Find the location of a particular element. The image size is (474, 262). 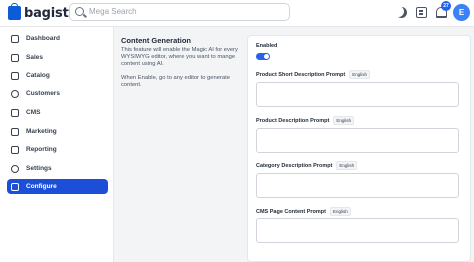

cms-page-content-prompt-textarea is located at coordinates (357, 230).